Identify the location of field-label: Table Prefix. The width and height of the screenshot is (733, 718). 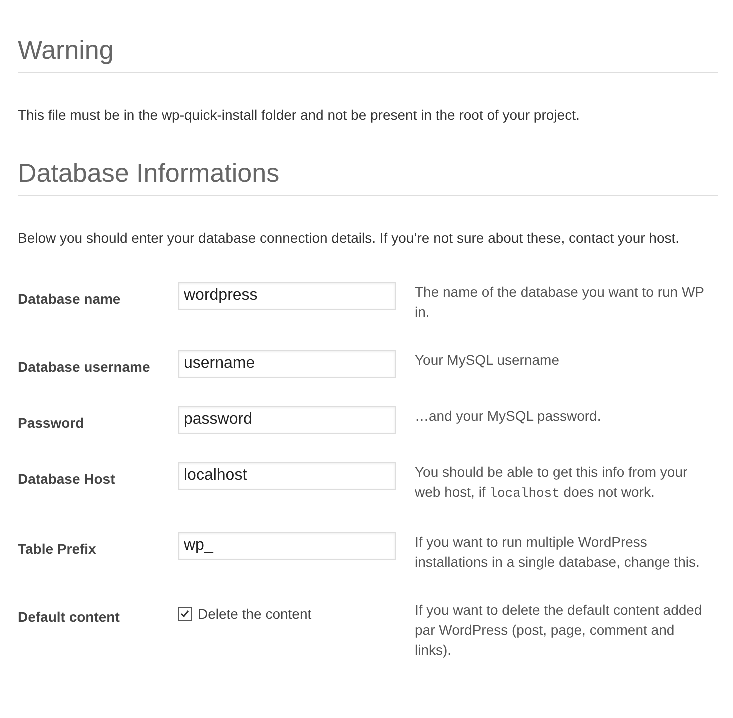
(58, 549).